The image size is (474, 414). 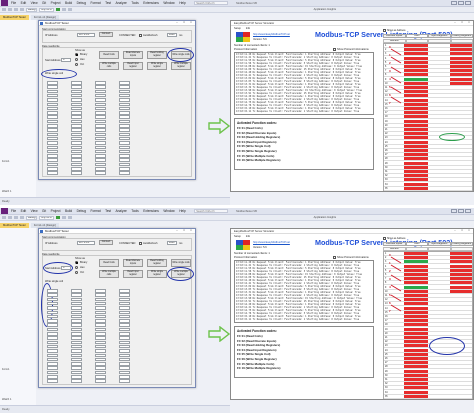 What do you see at coordinates (334, 49) in the screenshot?
I see `show-protocol-checkbox` at bounding box center [334, 49].